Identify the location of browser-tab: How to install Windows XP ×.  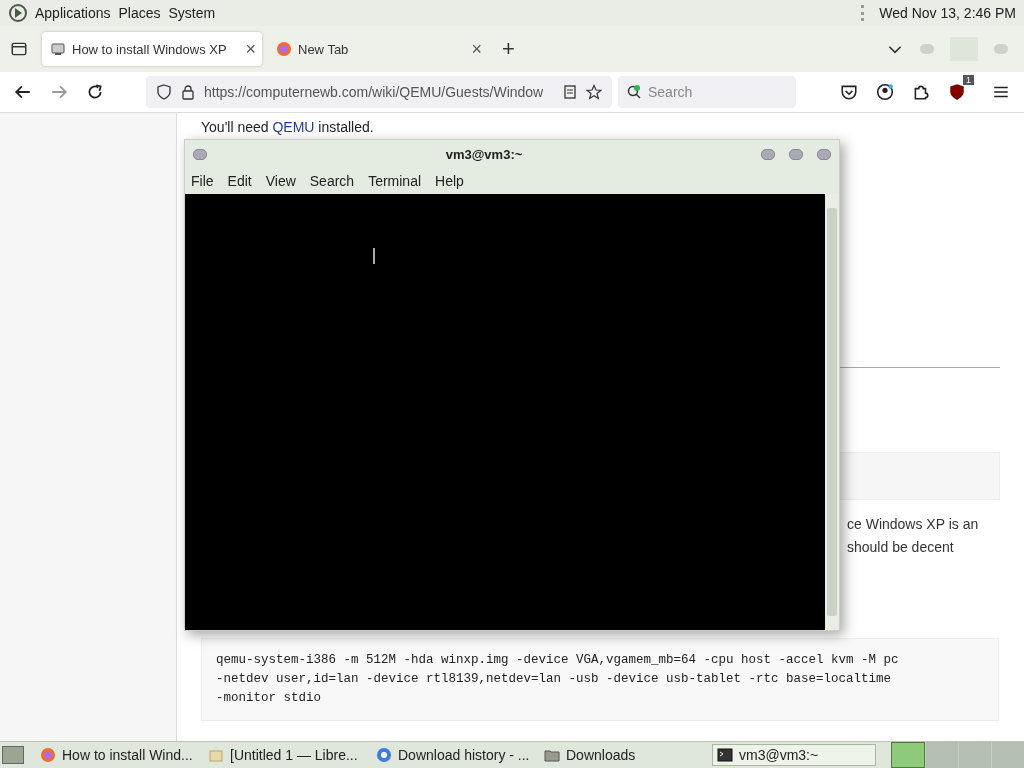
(152, 49).